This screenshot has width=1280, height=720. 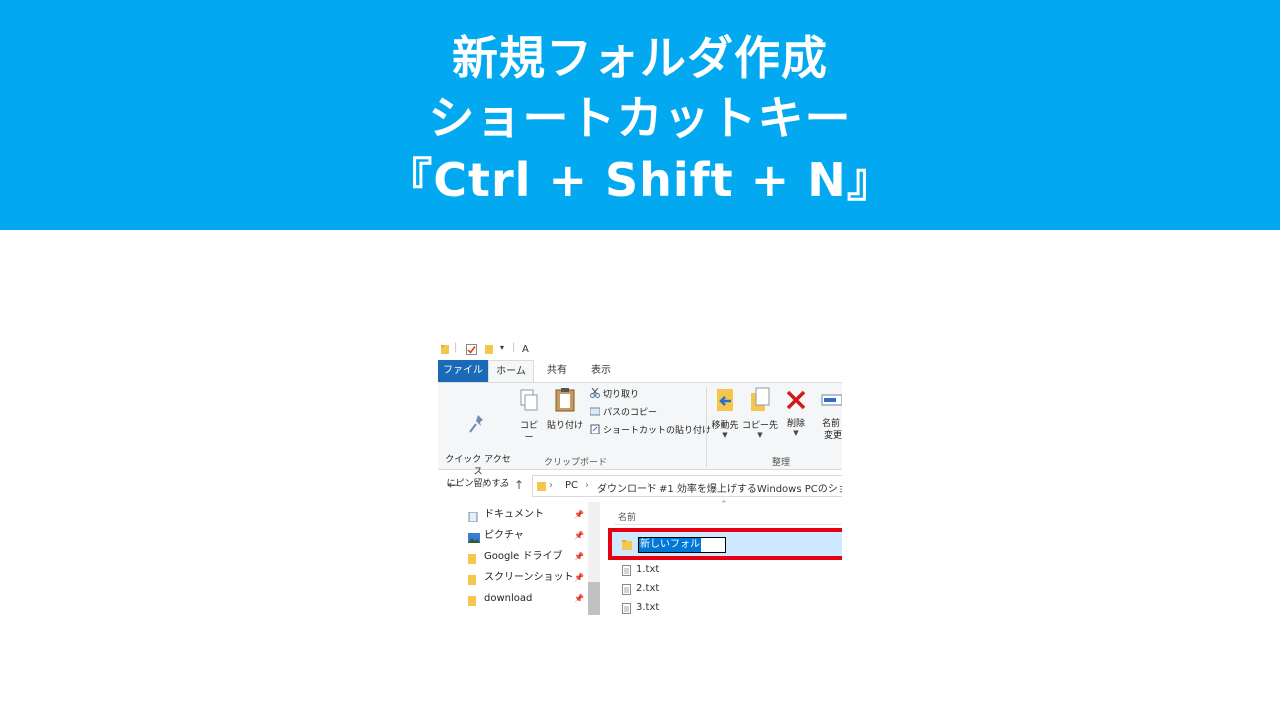 What do you see at coordinates (571, 485) in the screenshot?
I see `breadcrumb-pc: PC` at bounding box center [571, 485].